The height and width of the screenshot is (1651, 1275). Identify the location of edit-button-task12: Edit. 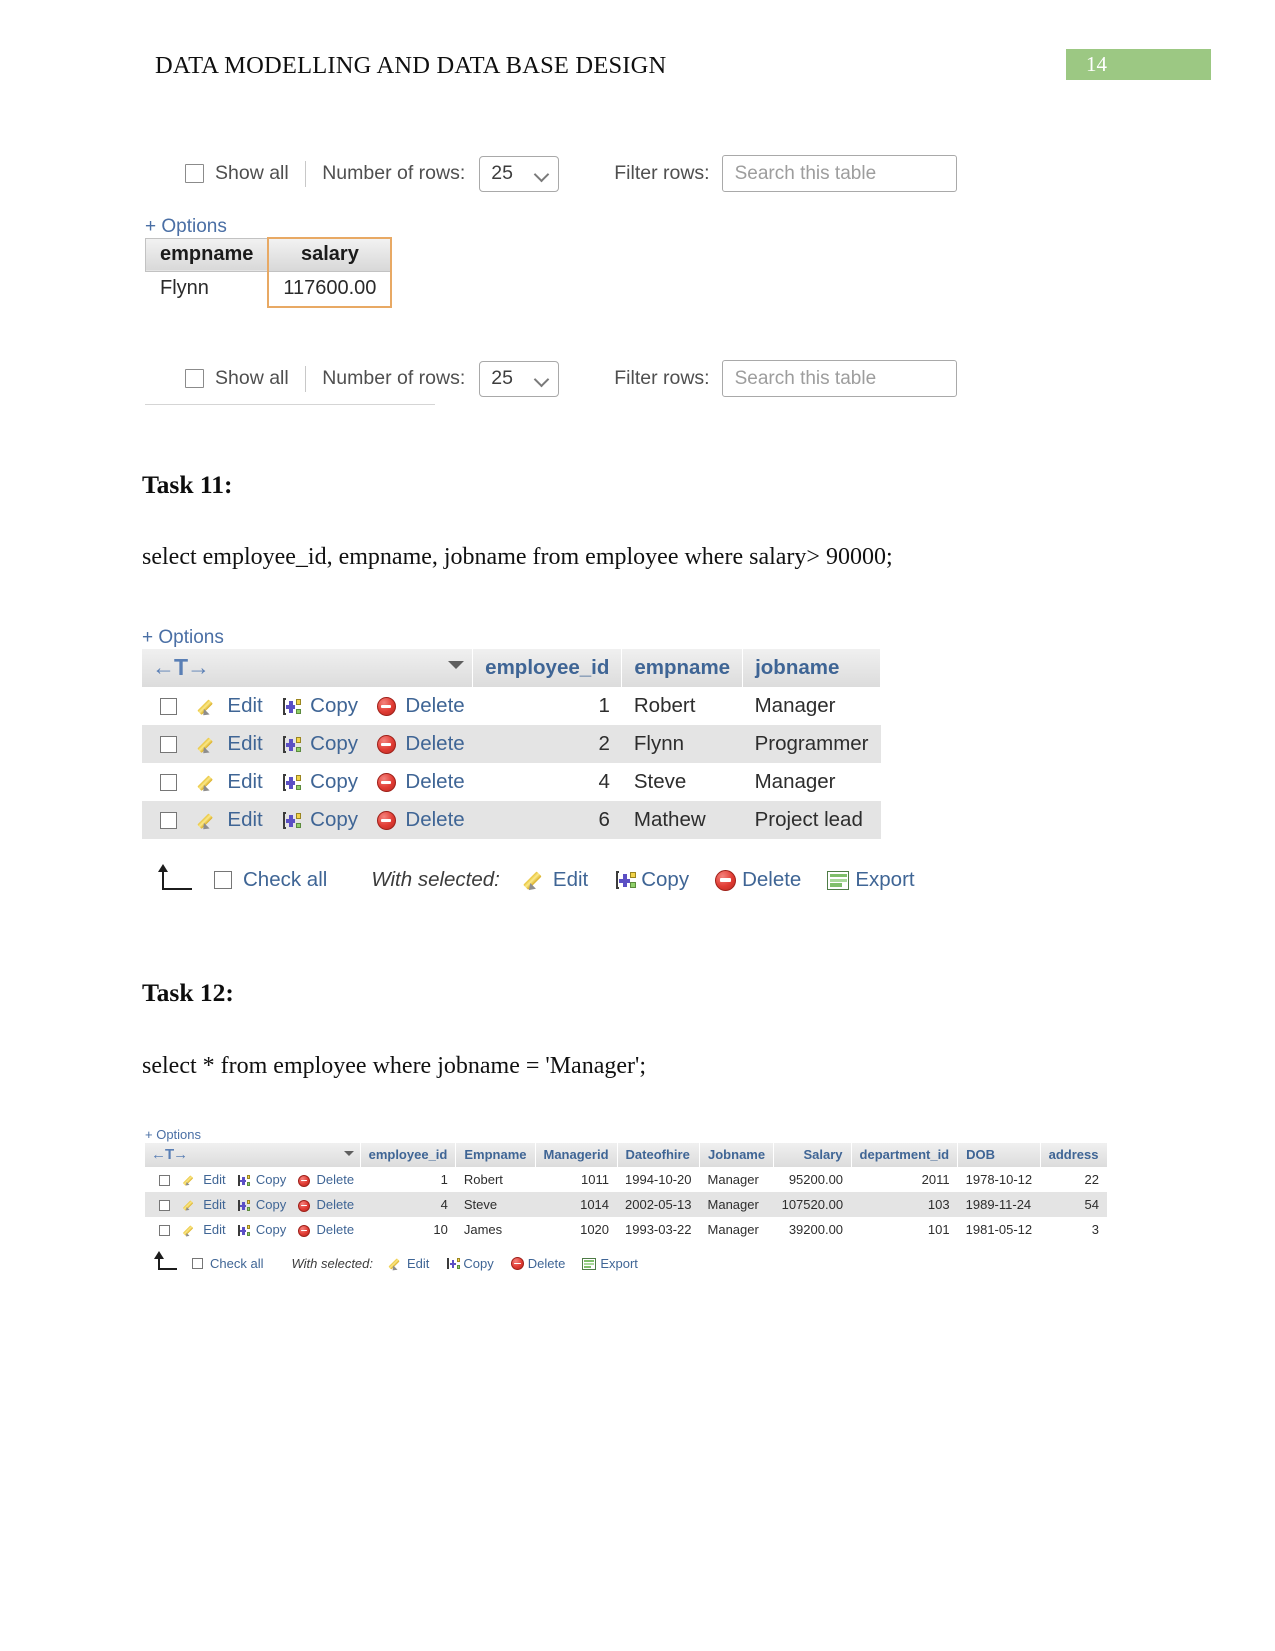
(418, 1263).